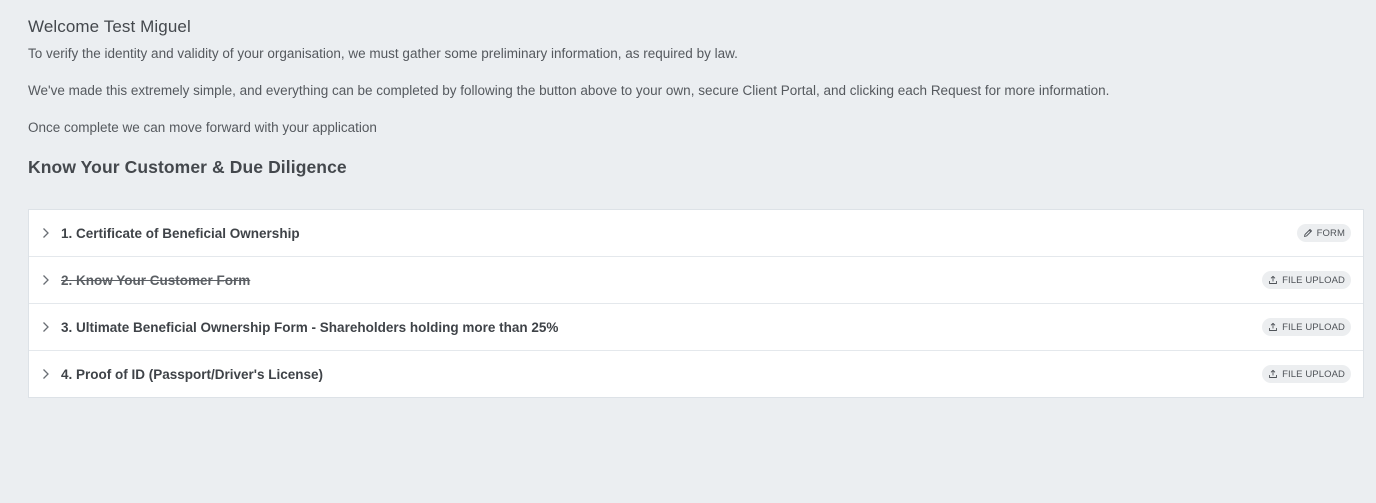  What do you see at coordinates (1330, 233) in the screenshot?
I see `badge-label: FORM` at bounding box center [1330, 233].